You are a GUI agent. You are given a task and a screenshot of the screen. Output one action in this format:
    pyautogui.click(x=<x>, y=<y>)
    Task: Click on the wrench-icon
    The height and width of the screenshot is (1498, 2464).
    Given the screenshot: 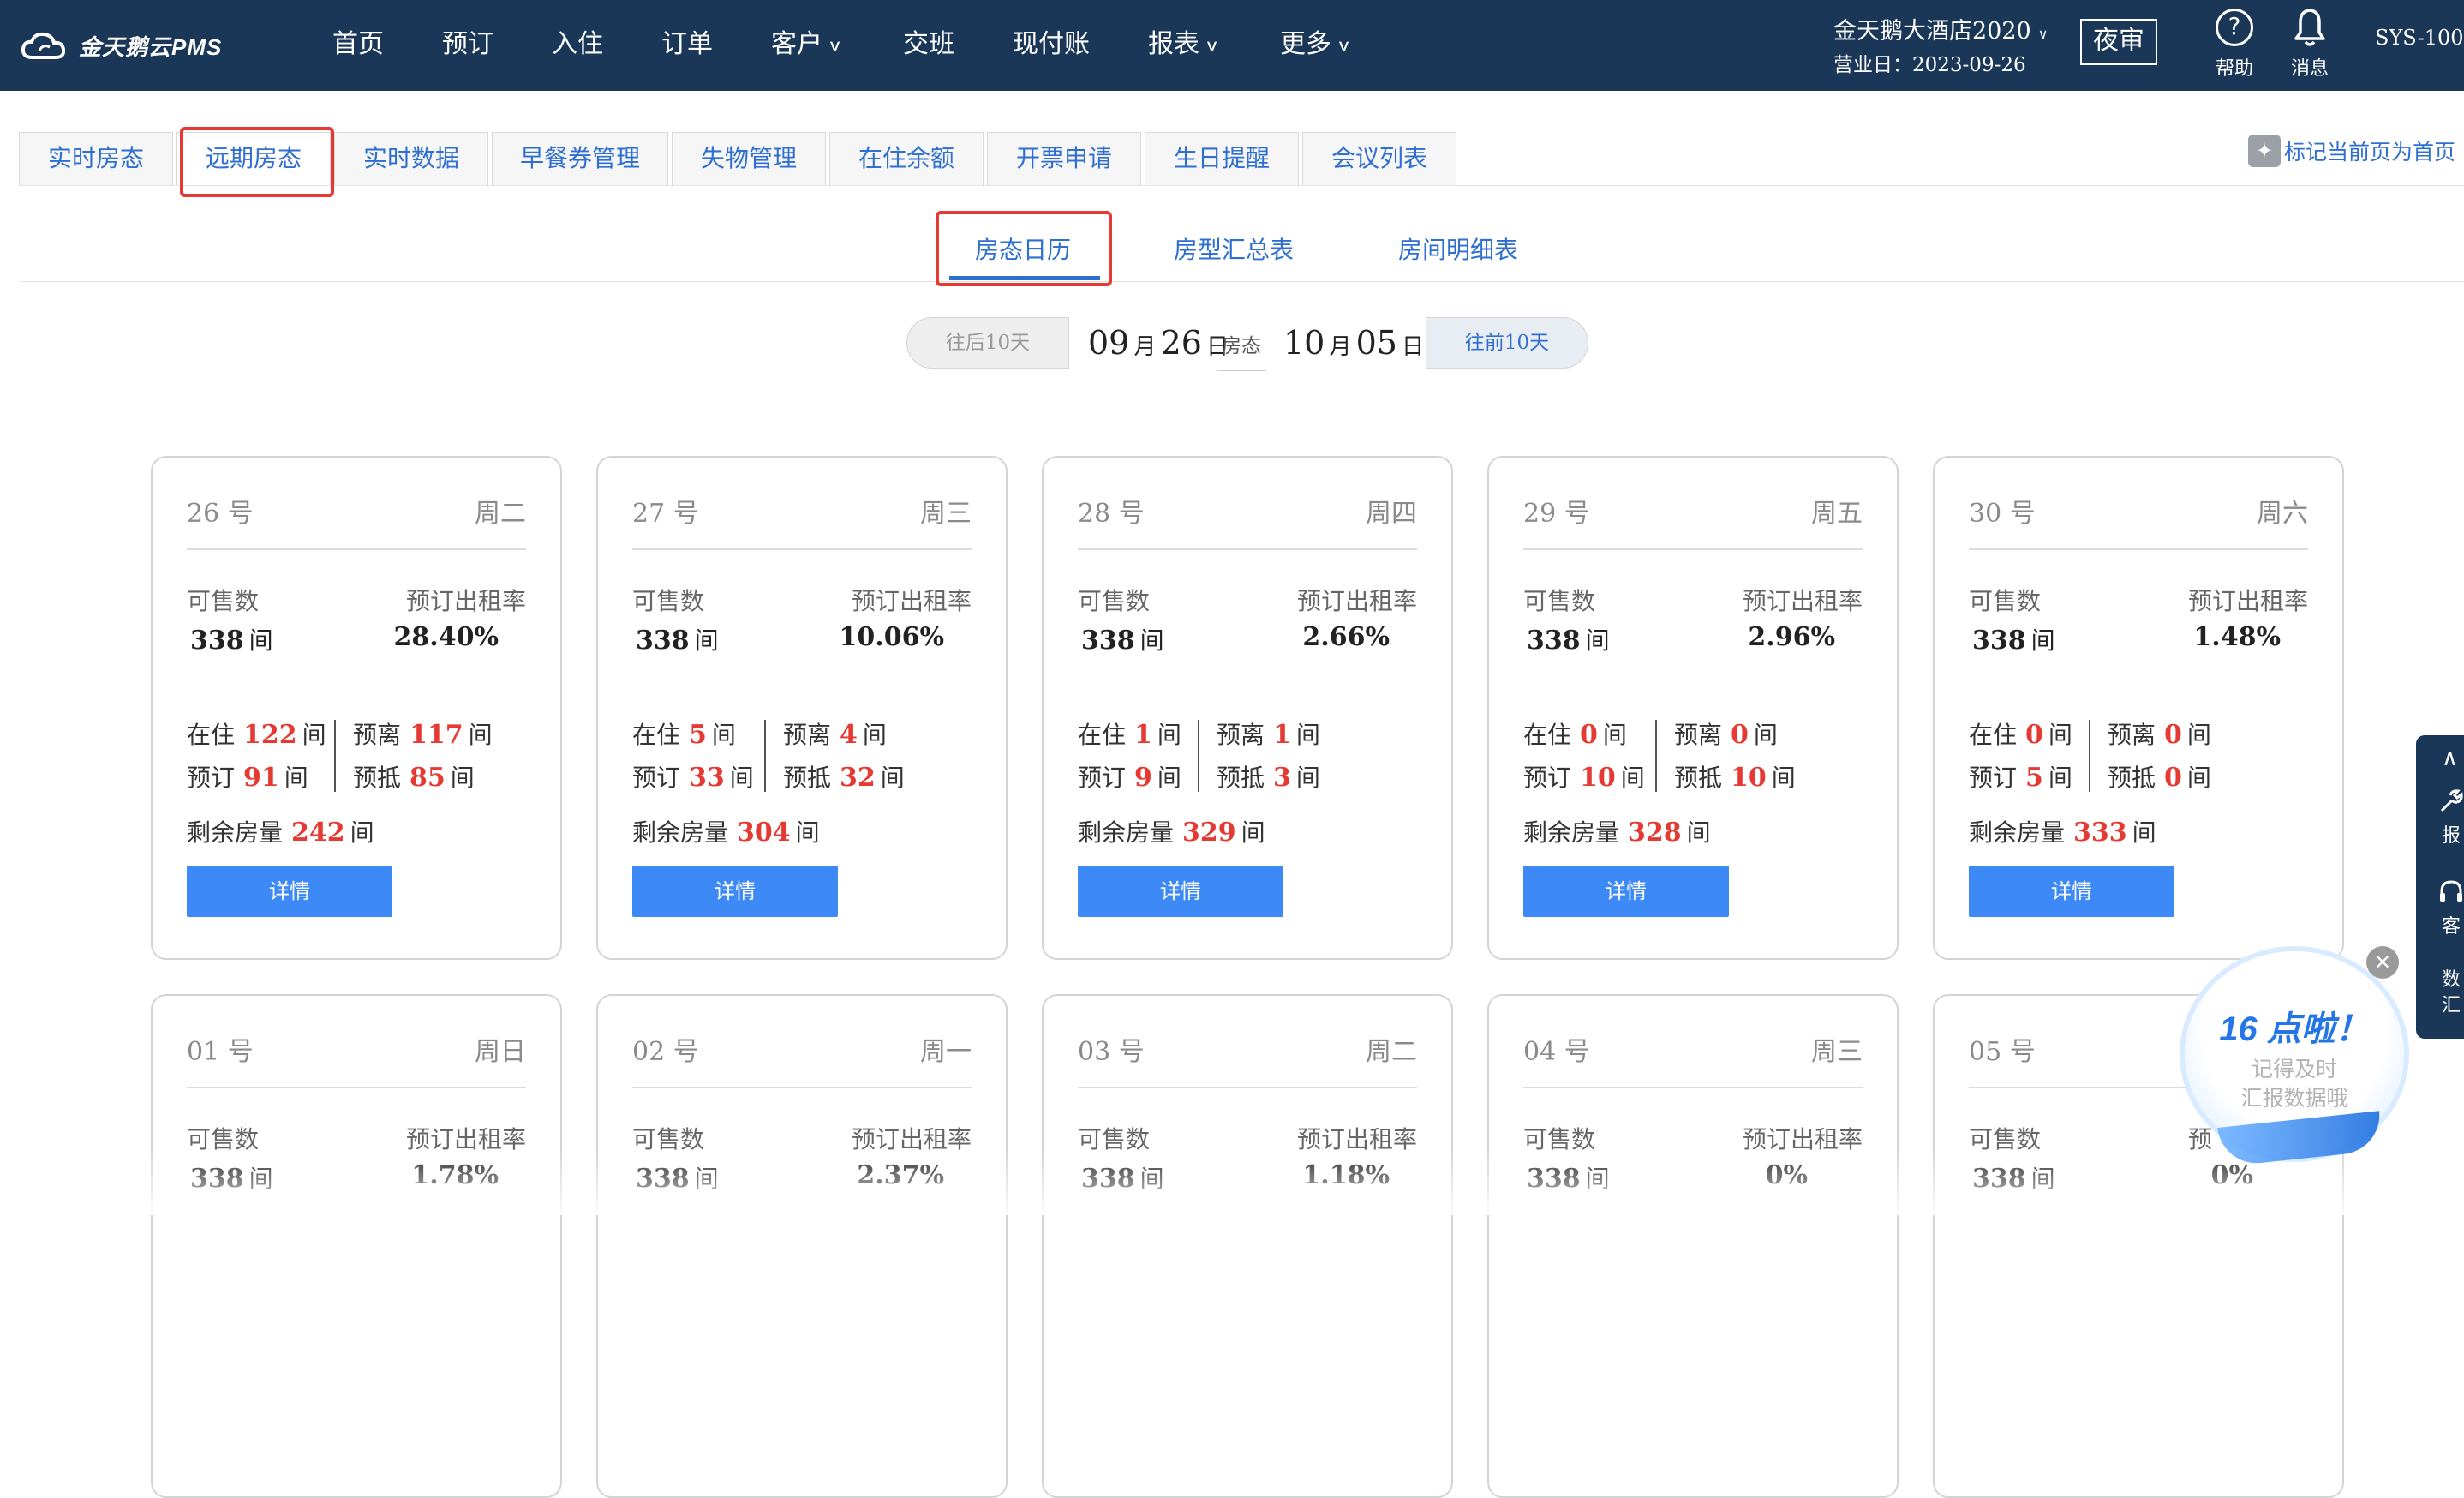 What is the action you would take?
    pyautogui.click(x=2451, y=800)
    